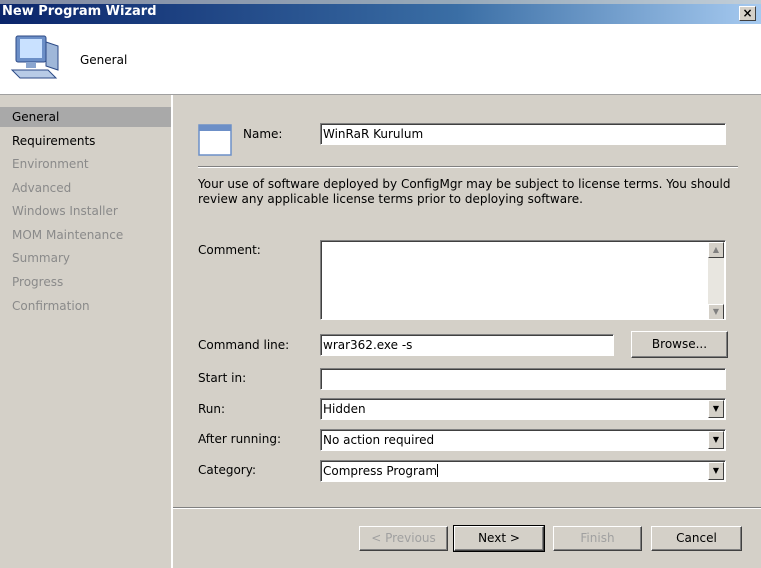  What do you see at coordinates (438, 470) in the screenshot?
I see `text-cursor` at bounding box center [438, 470].